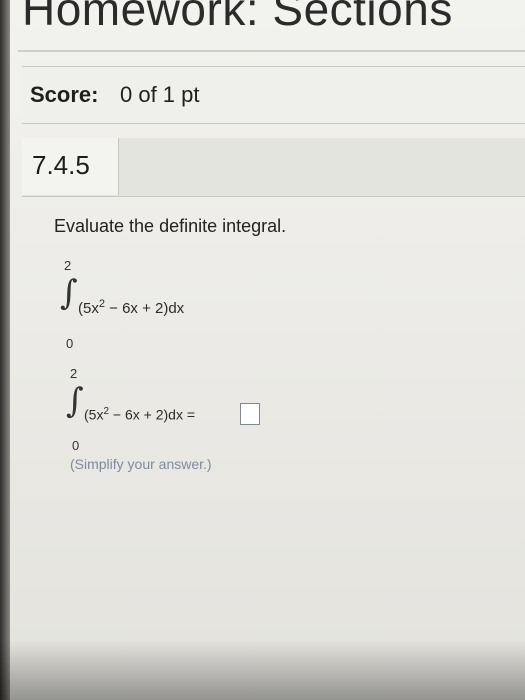  Describe the element at coordinates (75, 401) in the screenshot. I see `answer-integral-sign: ∫` at that location.